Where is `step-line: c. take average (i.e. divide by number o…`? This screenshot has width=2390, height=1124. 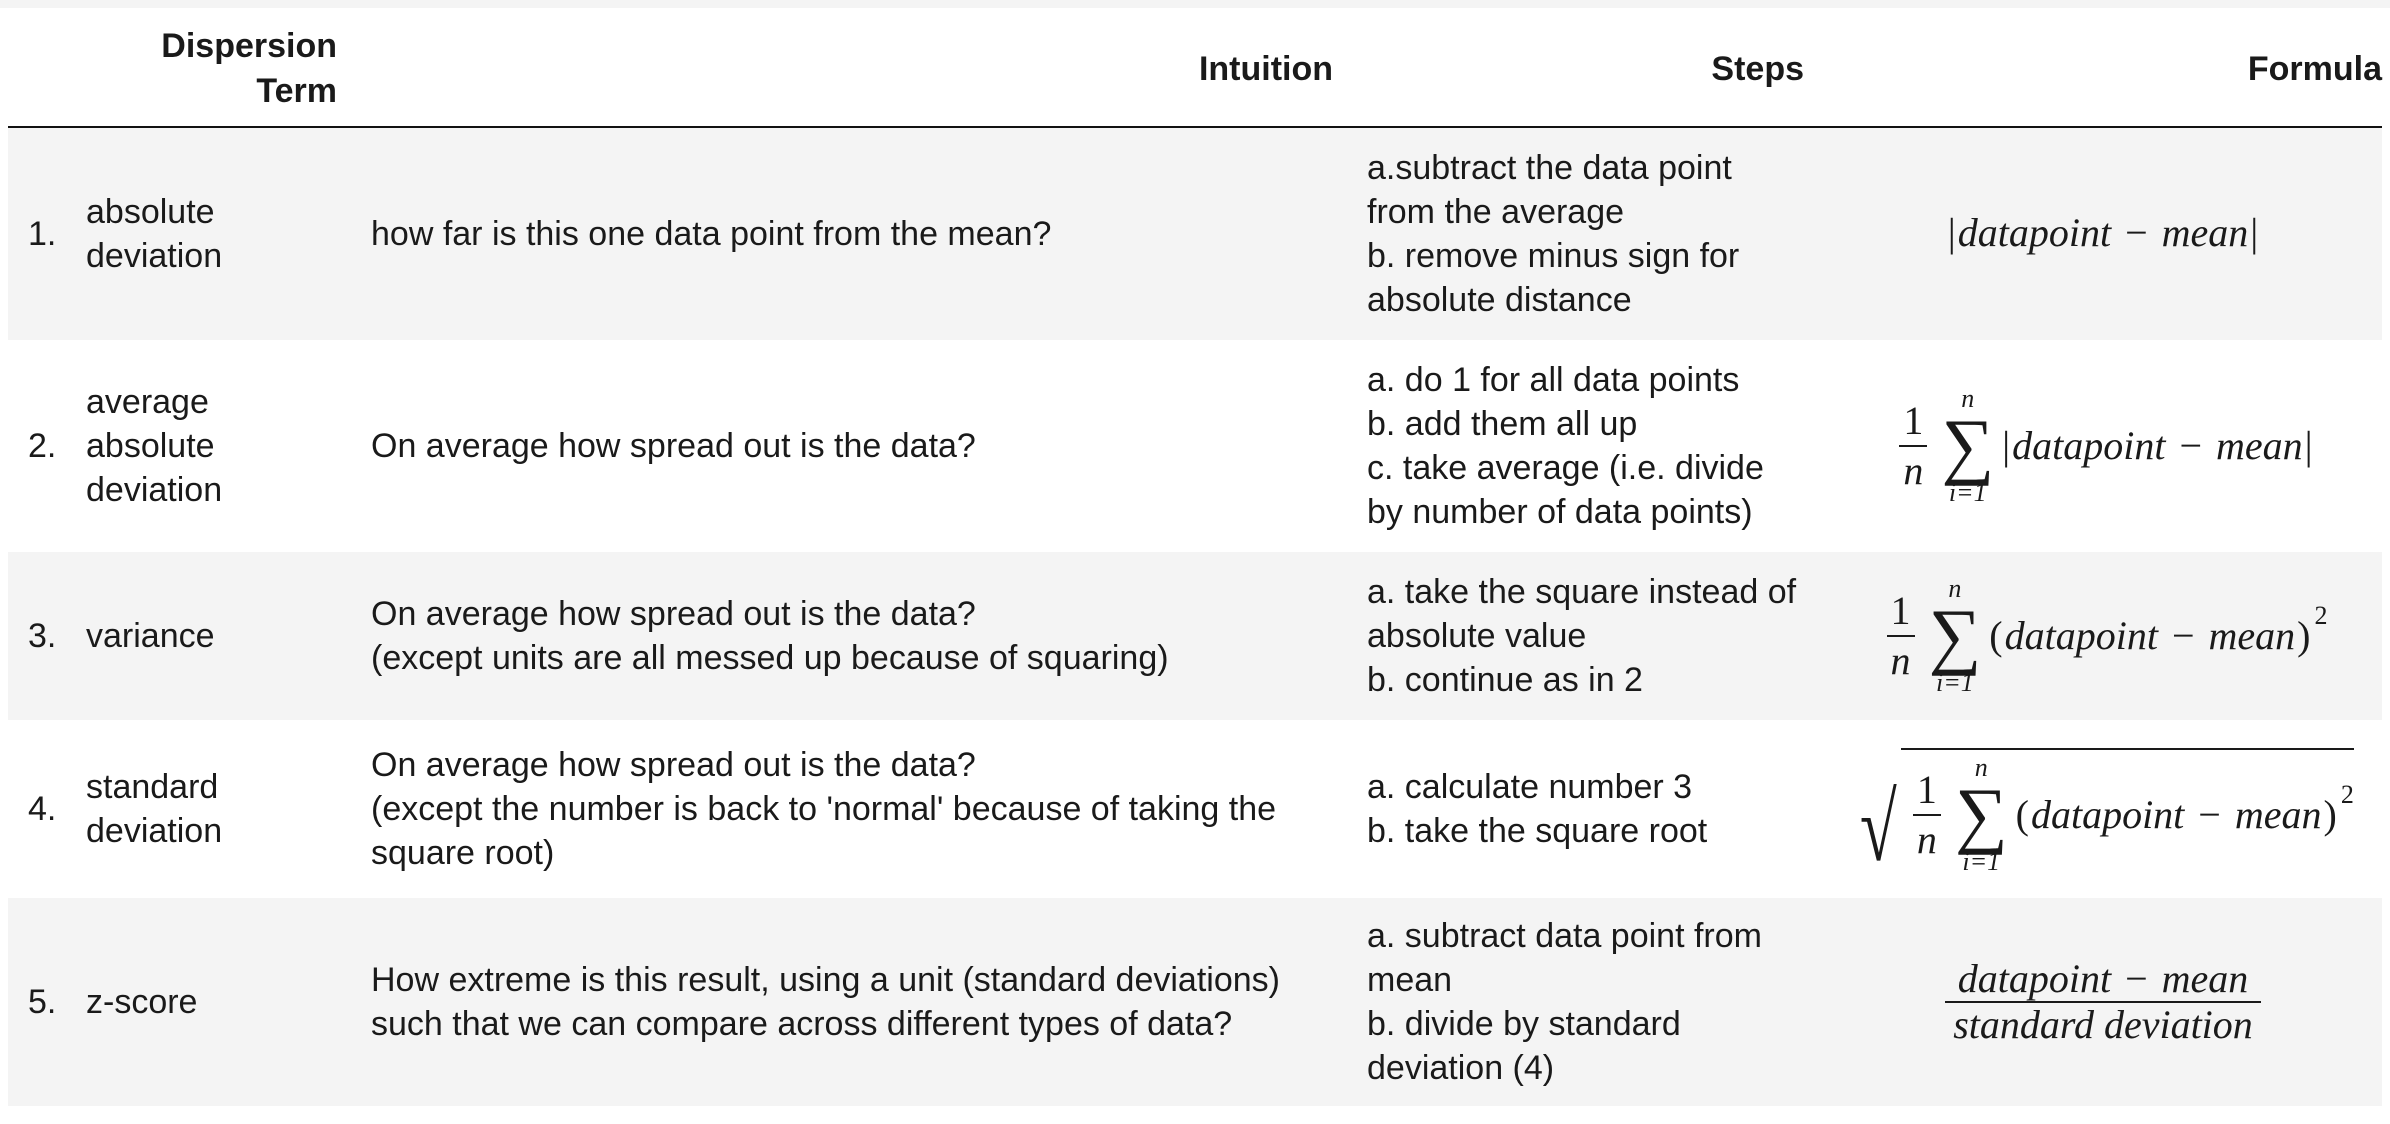
step-line: c. take average (i.e. divide by number o… is located at coordinates (1565, 490).